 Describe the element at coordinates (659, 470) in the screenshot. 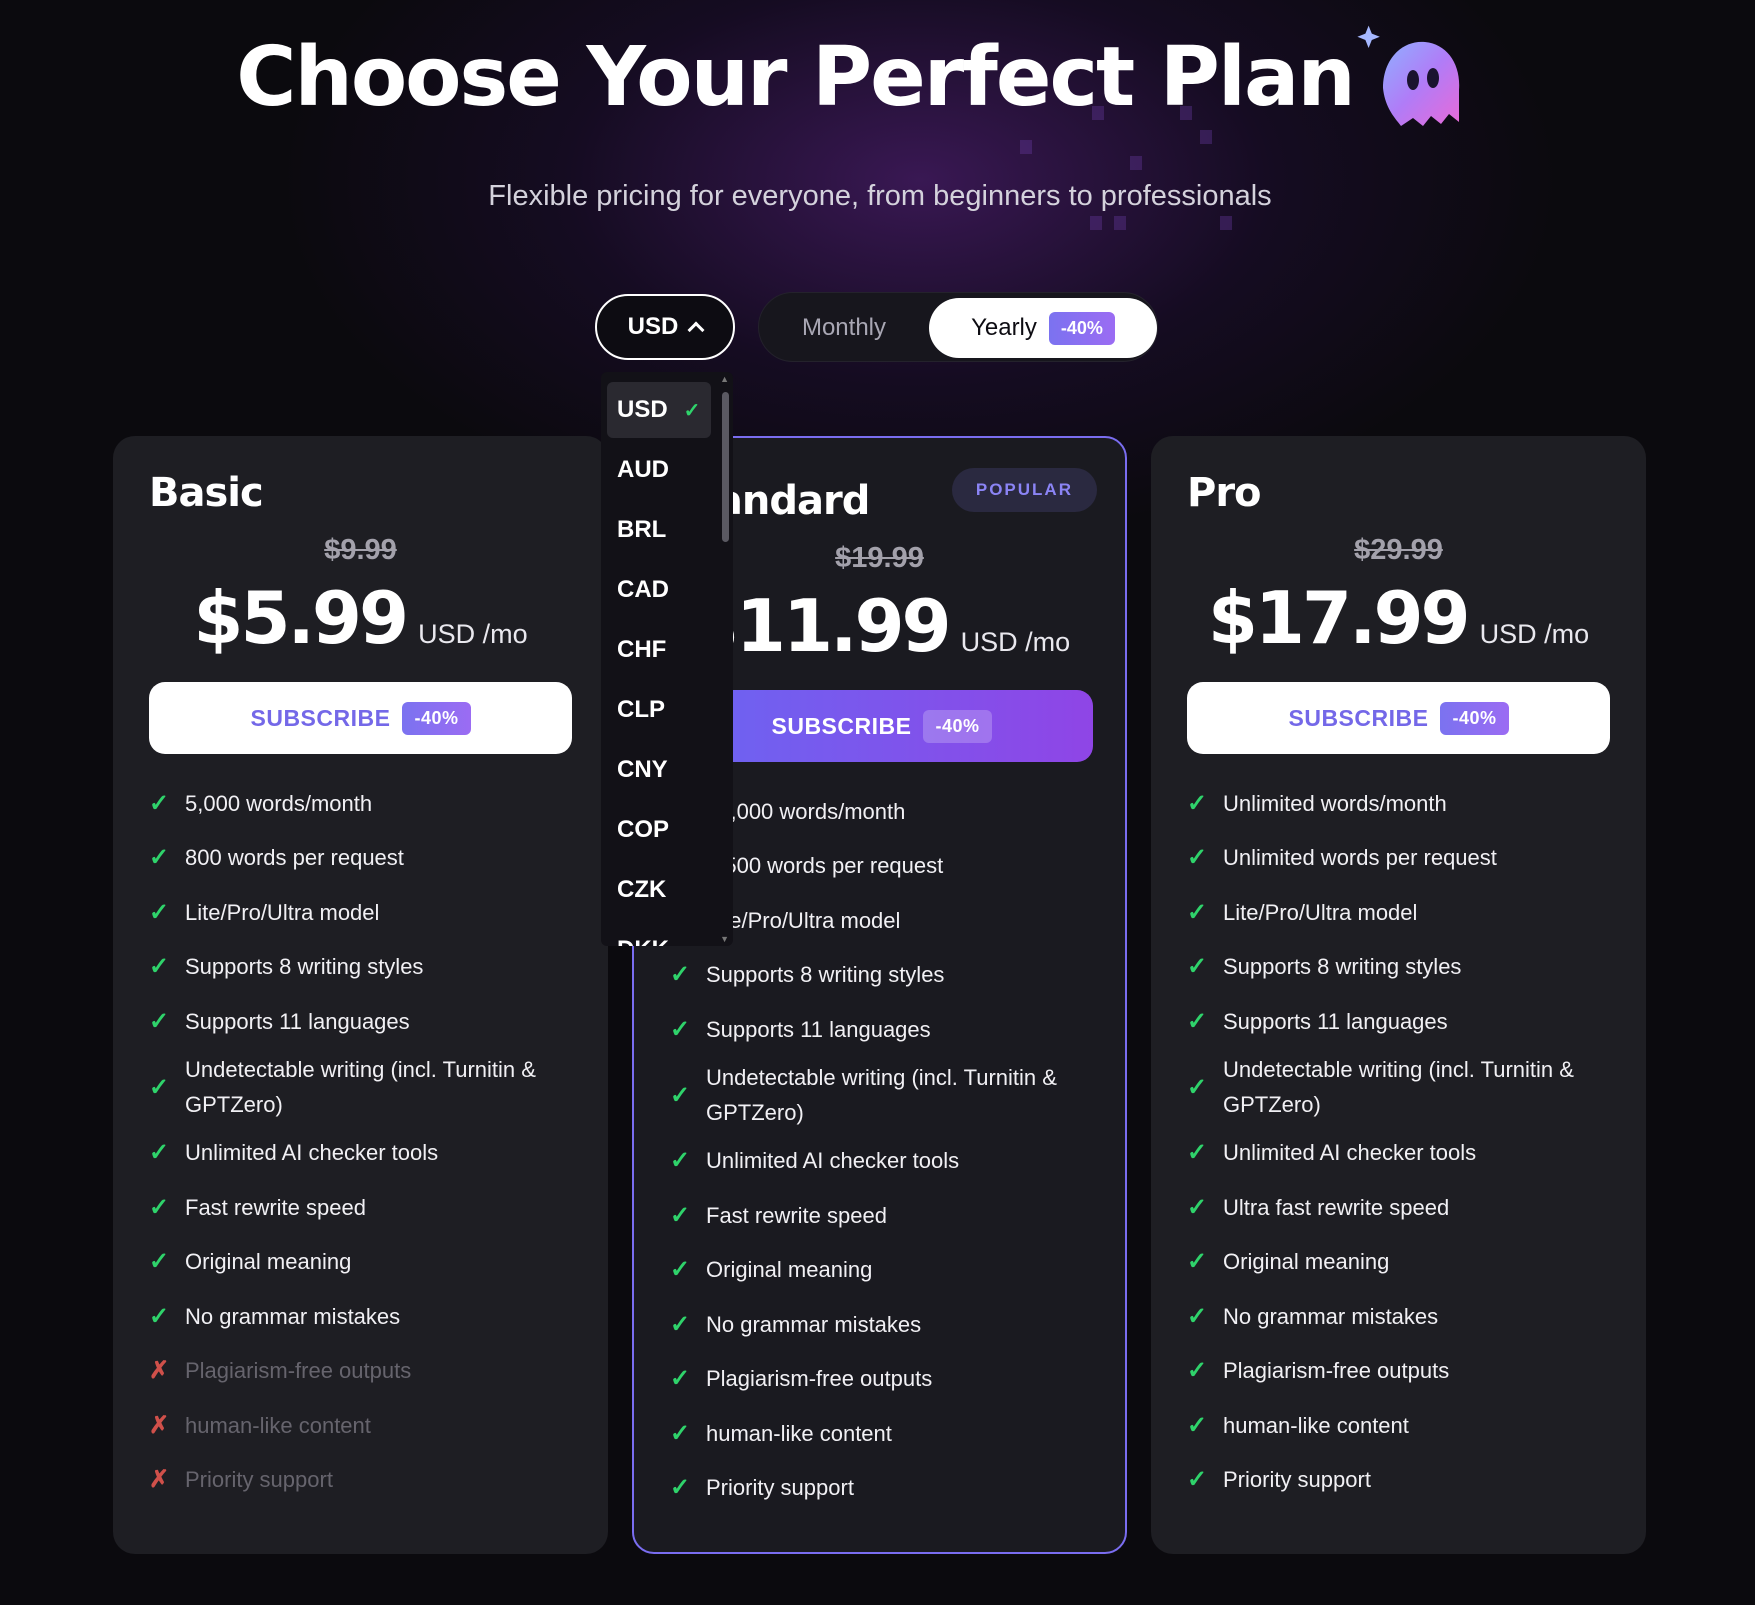

I see `currency-option-aud: AUD` at that location.